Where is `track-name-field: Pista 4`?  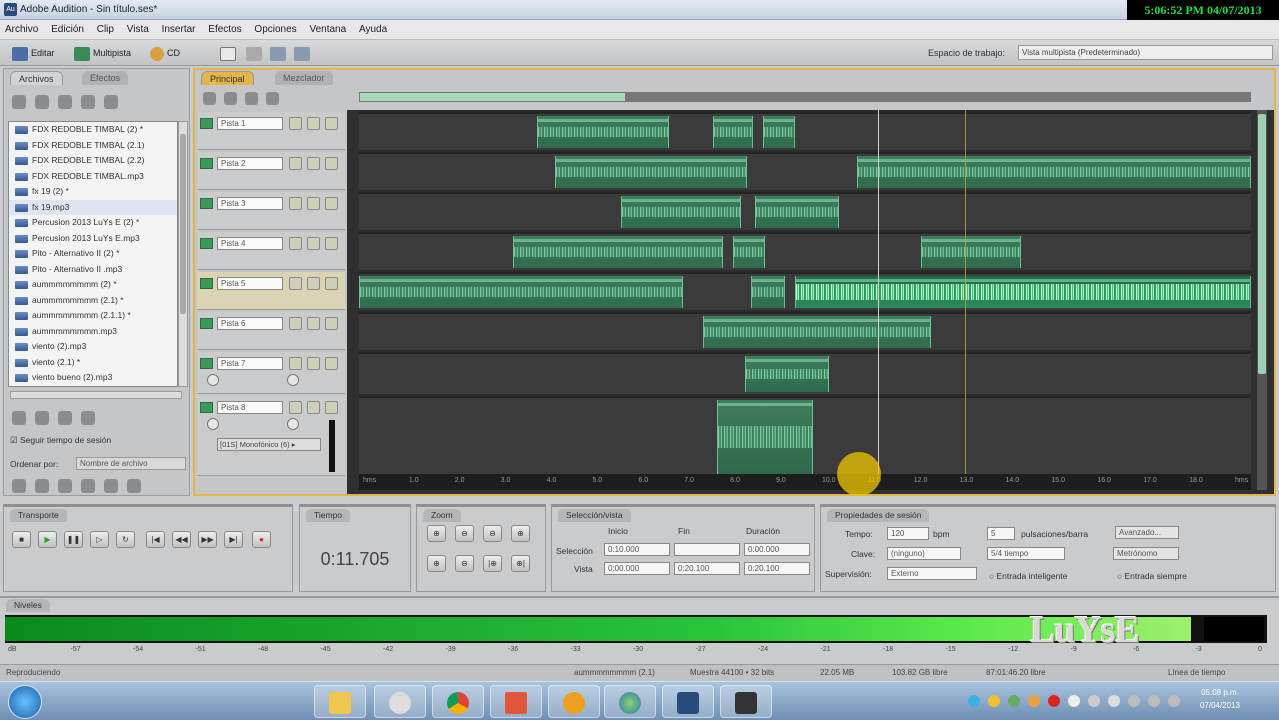
track-name-field: Pista 4 is located at coordinates (250, 243).